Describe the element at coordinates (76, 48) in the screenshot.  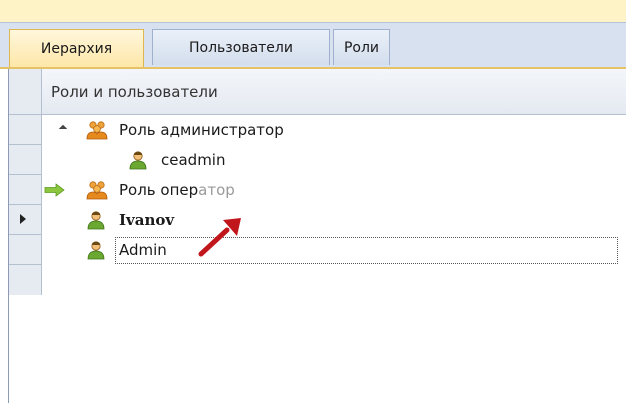
I see `tab-hierarchy: Иерархия` at that location.